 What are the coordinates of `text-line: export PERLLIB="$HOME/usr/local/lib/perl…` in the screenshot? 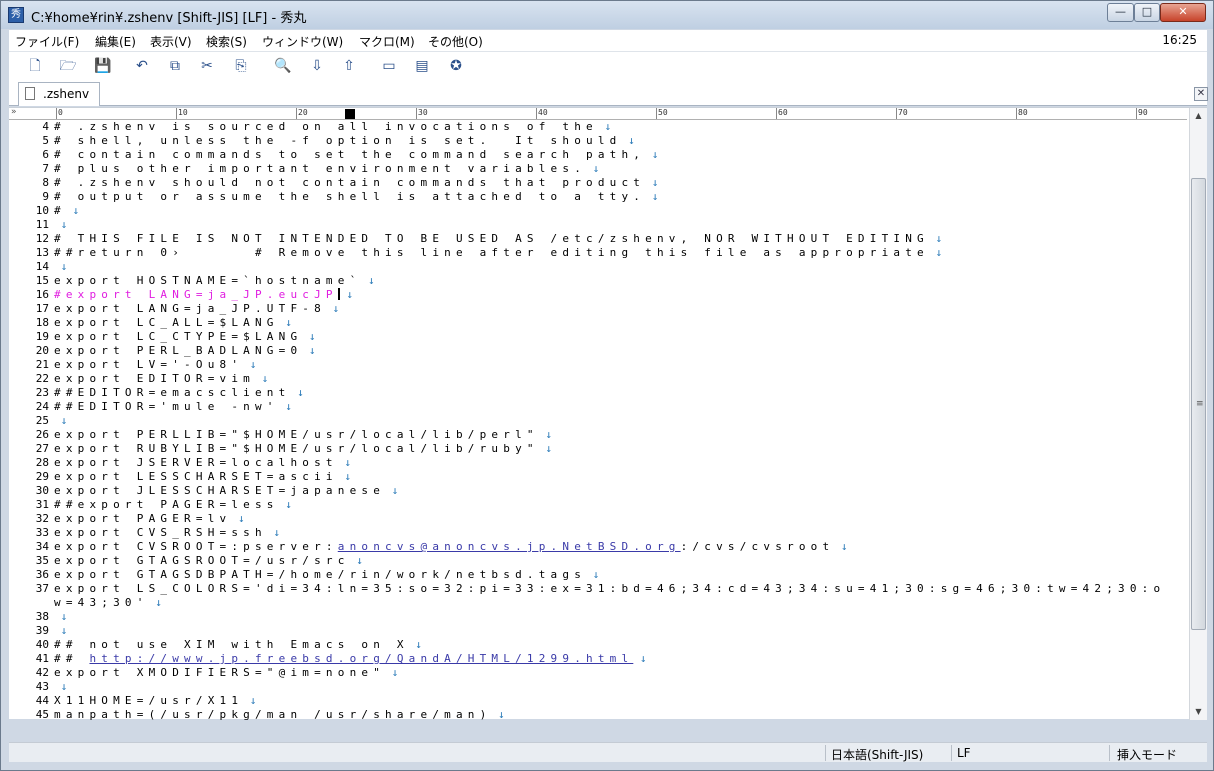 It's located at (303, 435).